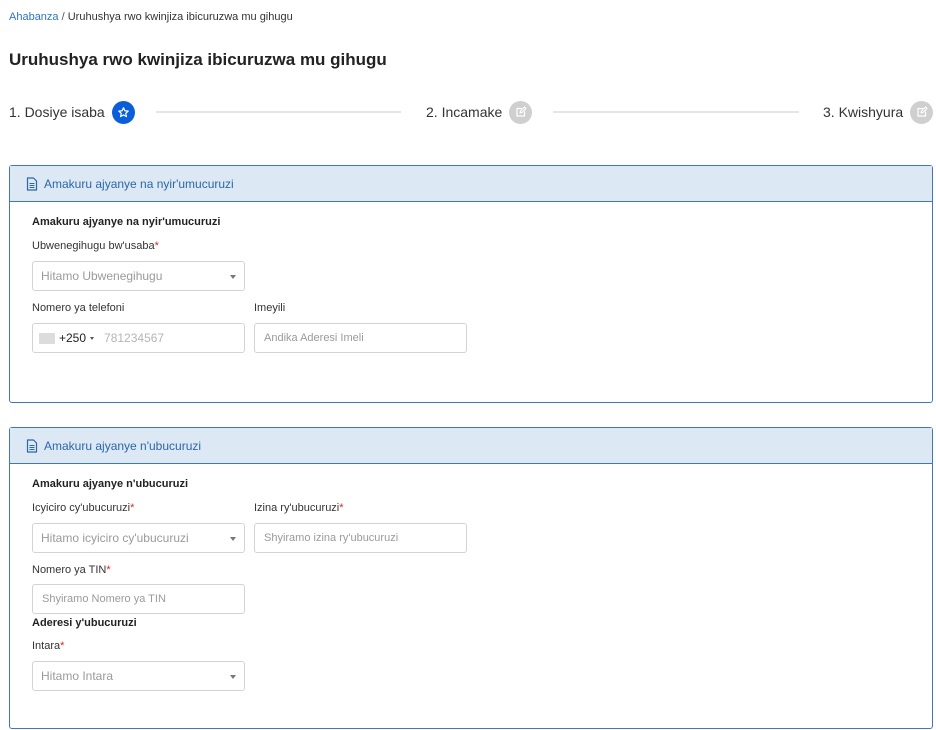 The height and width of the screenshot is (730, 936). I want to click on phone-label: Nomero ya telefoni, so click(78, 308).